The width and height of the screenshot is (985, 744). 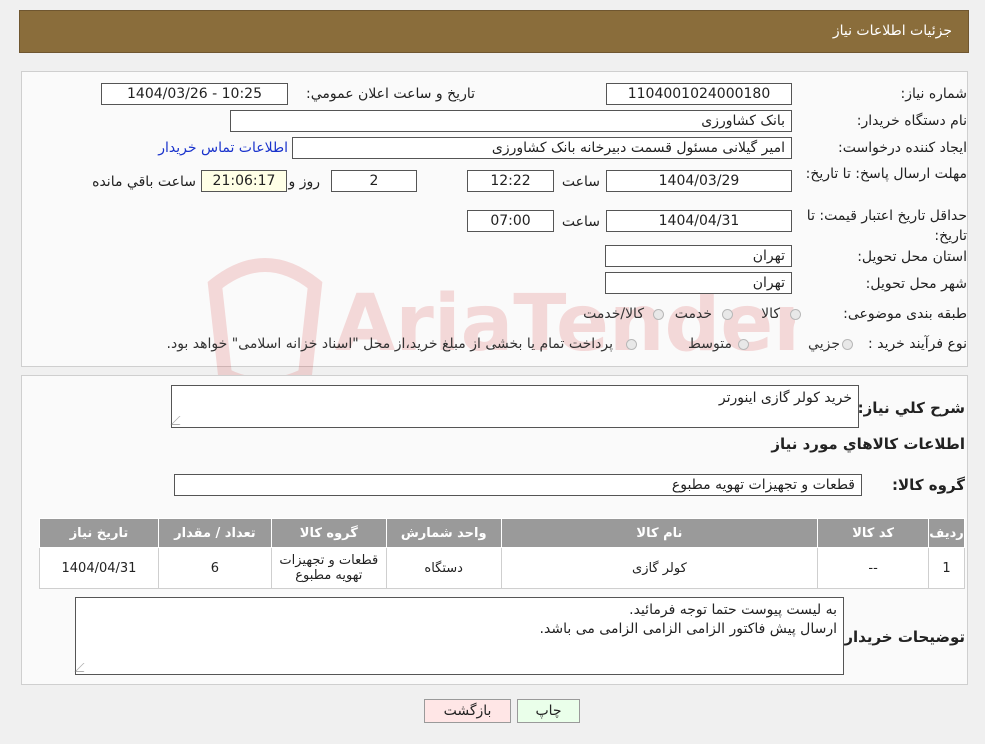 I want to click on col-row-number: رديف, so click(x=946, y=533).